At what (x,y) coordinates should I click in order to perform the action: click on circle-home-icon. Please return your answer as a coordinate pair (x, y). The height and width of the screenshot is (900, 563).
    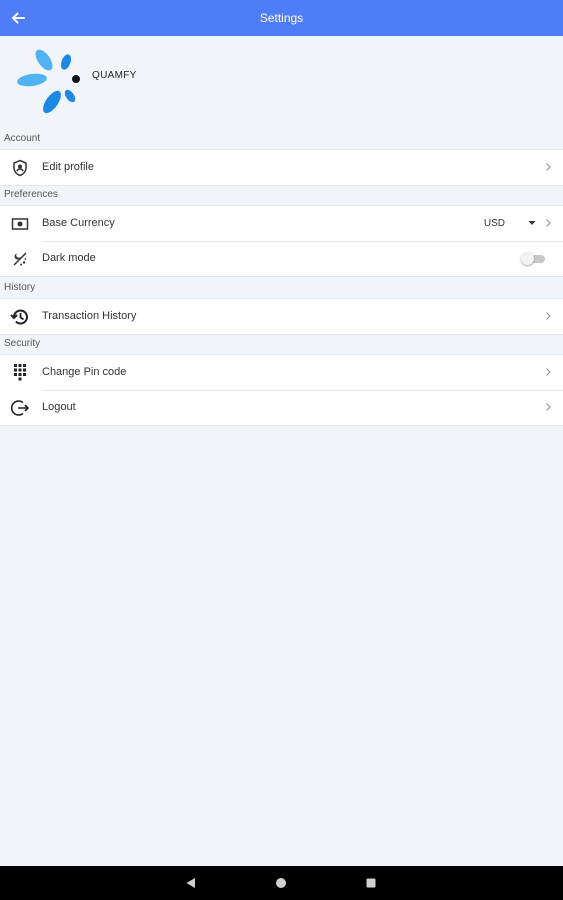
    Looking at the image, I should click on (281, 883).